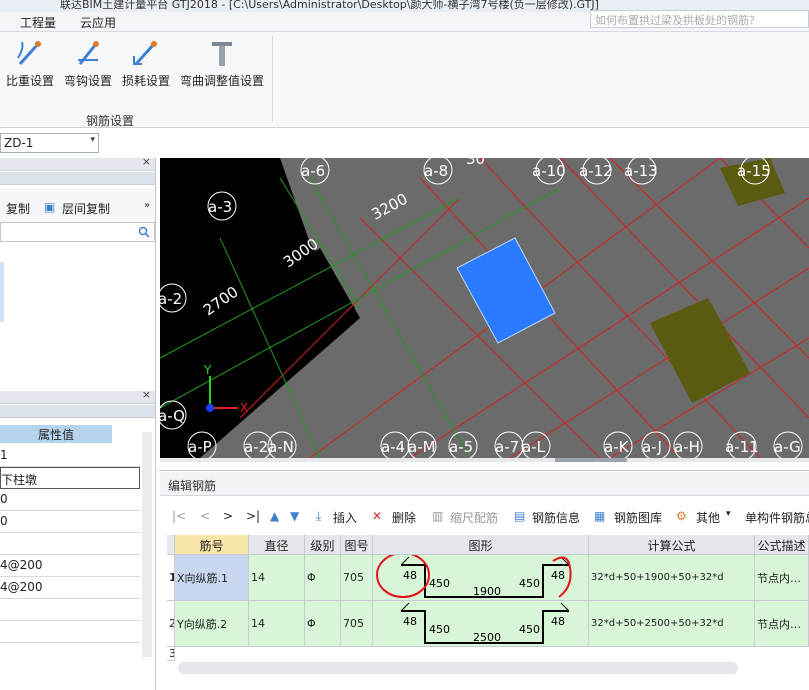  What do you see at coordinates (313, 171) in the screenshot?
I see `axis-label: a-6` at bounding box center [313, 171].